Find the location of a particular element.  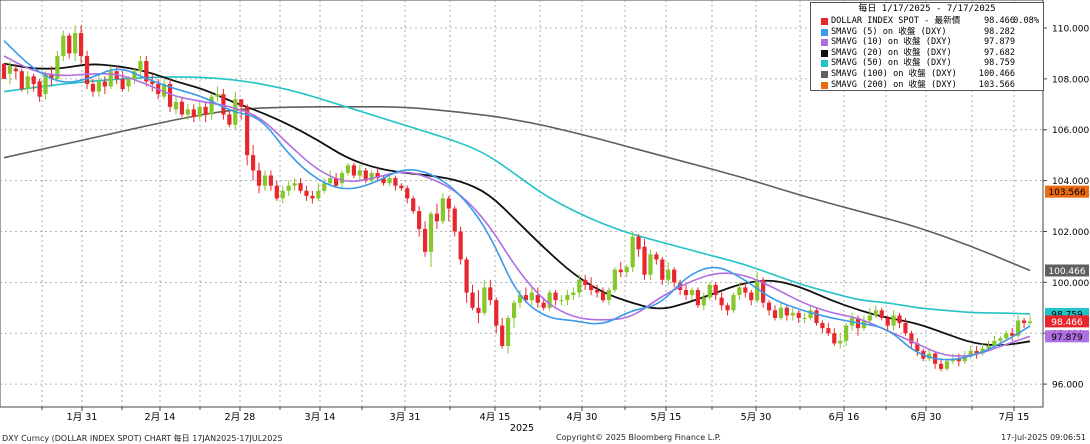

legend-entry: SMAVG (20) on 收盤 (DXY) 97.682 is located at coordinates (927, 53).